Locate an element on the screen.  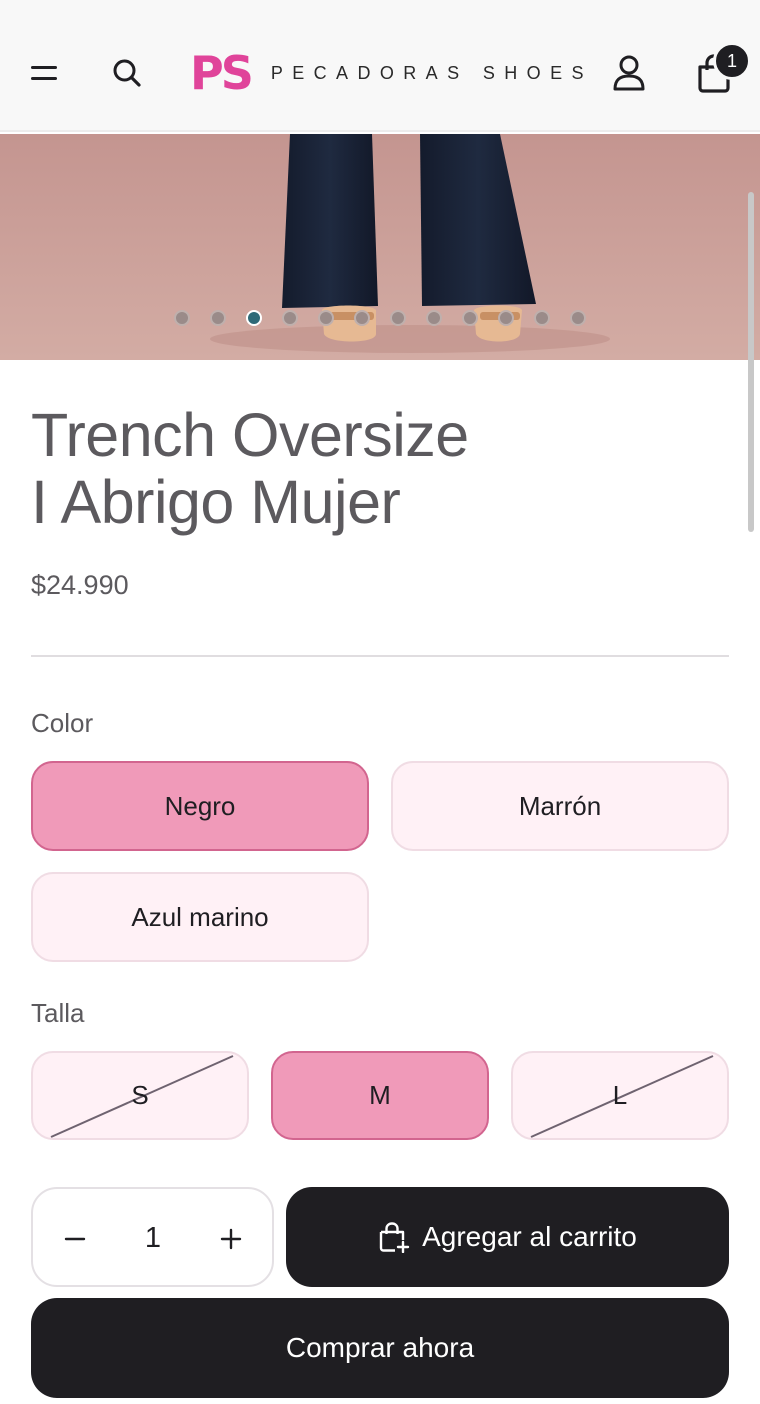
buy-now-button: Comprar ahora is located at coordinates (380, 1348).